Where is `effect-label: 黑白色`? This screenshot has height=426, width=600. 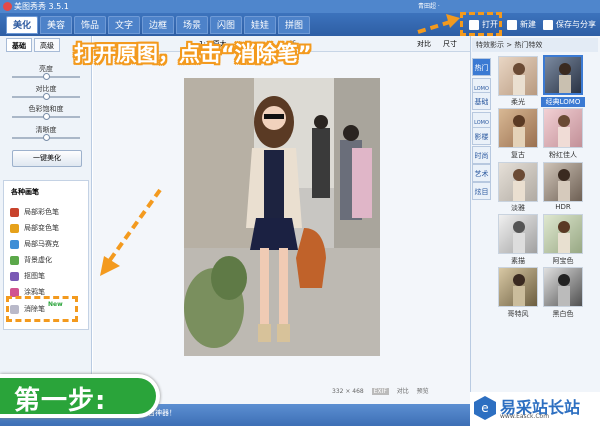 effect-label: 黑白色 is located at coordinates (563, 314).